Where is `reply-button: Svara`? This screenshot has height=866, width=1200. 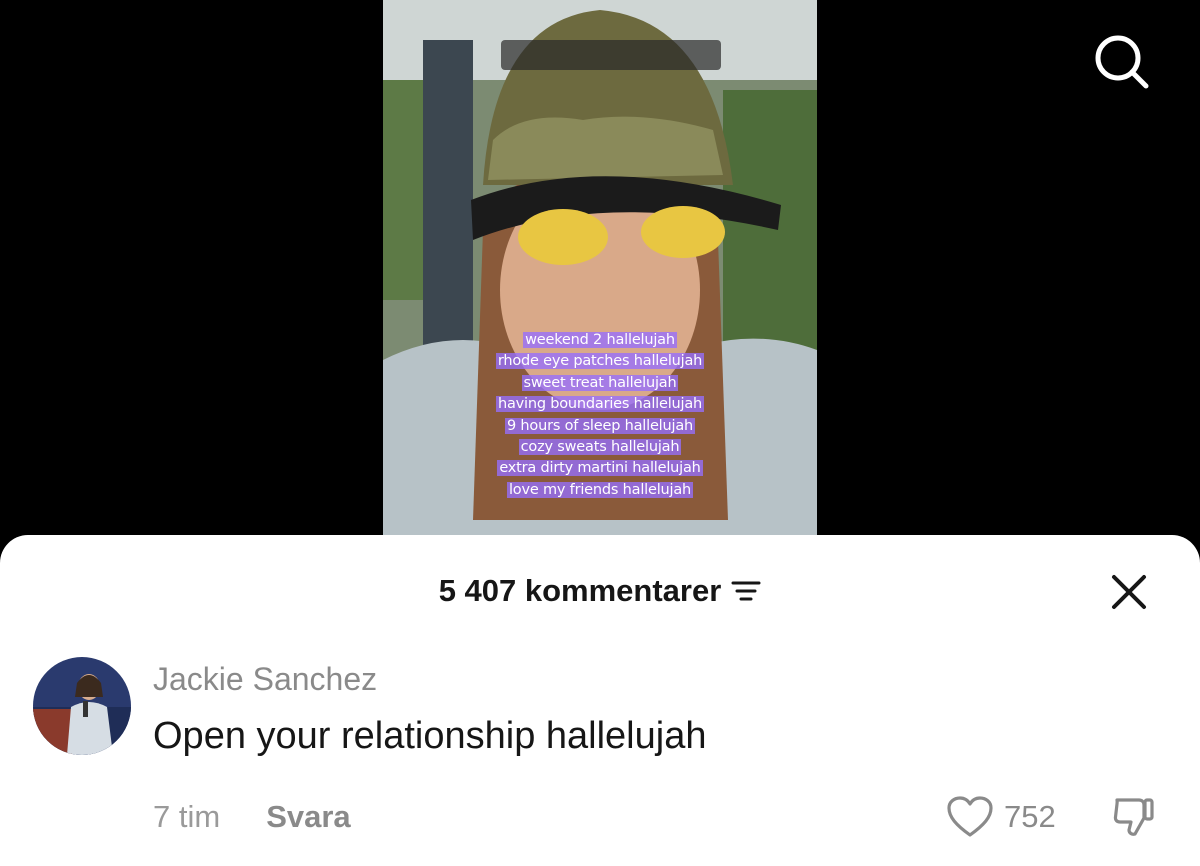 reply-button: Svara is located at coordinates (308, 817).